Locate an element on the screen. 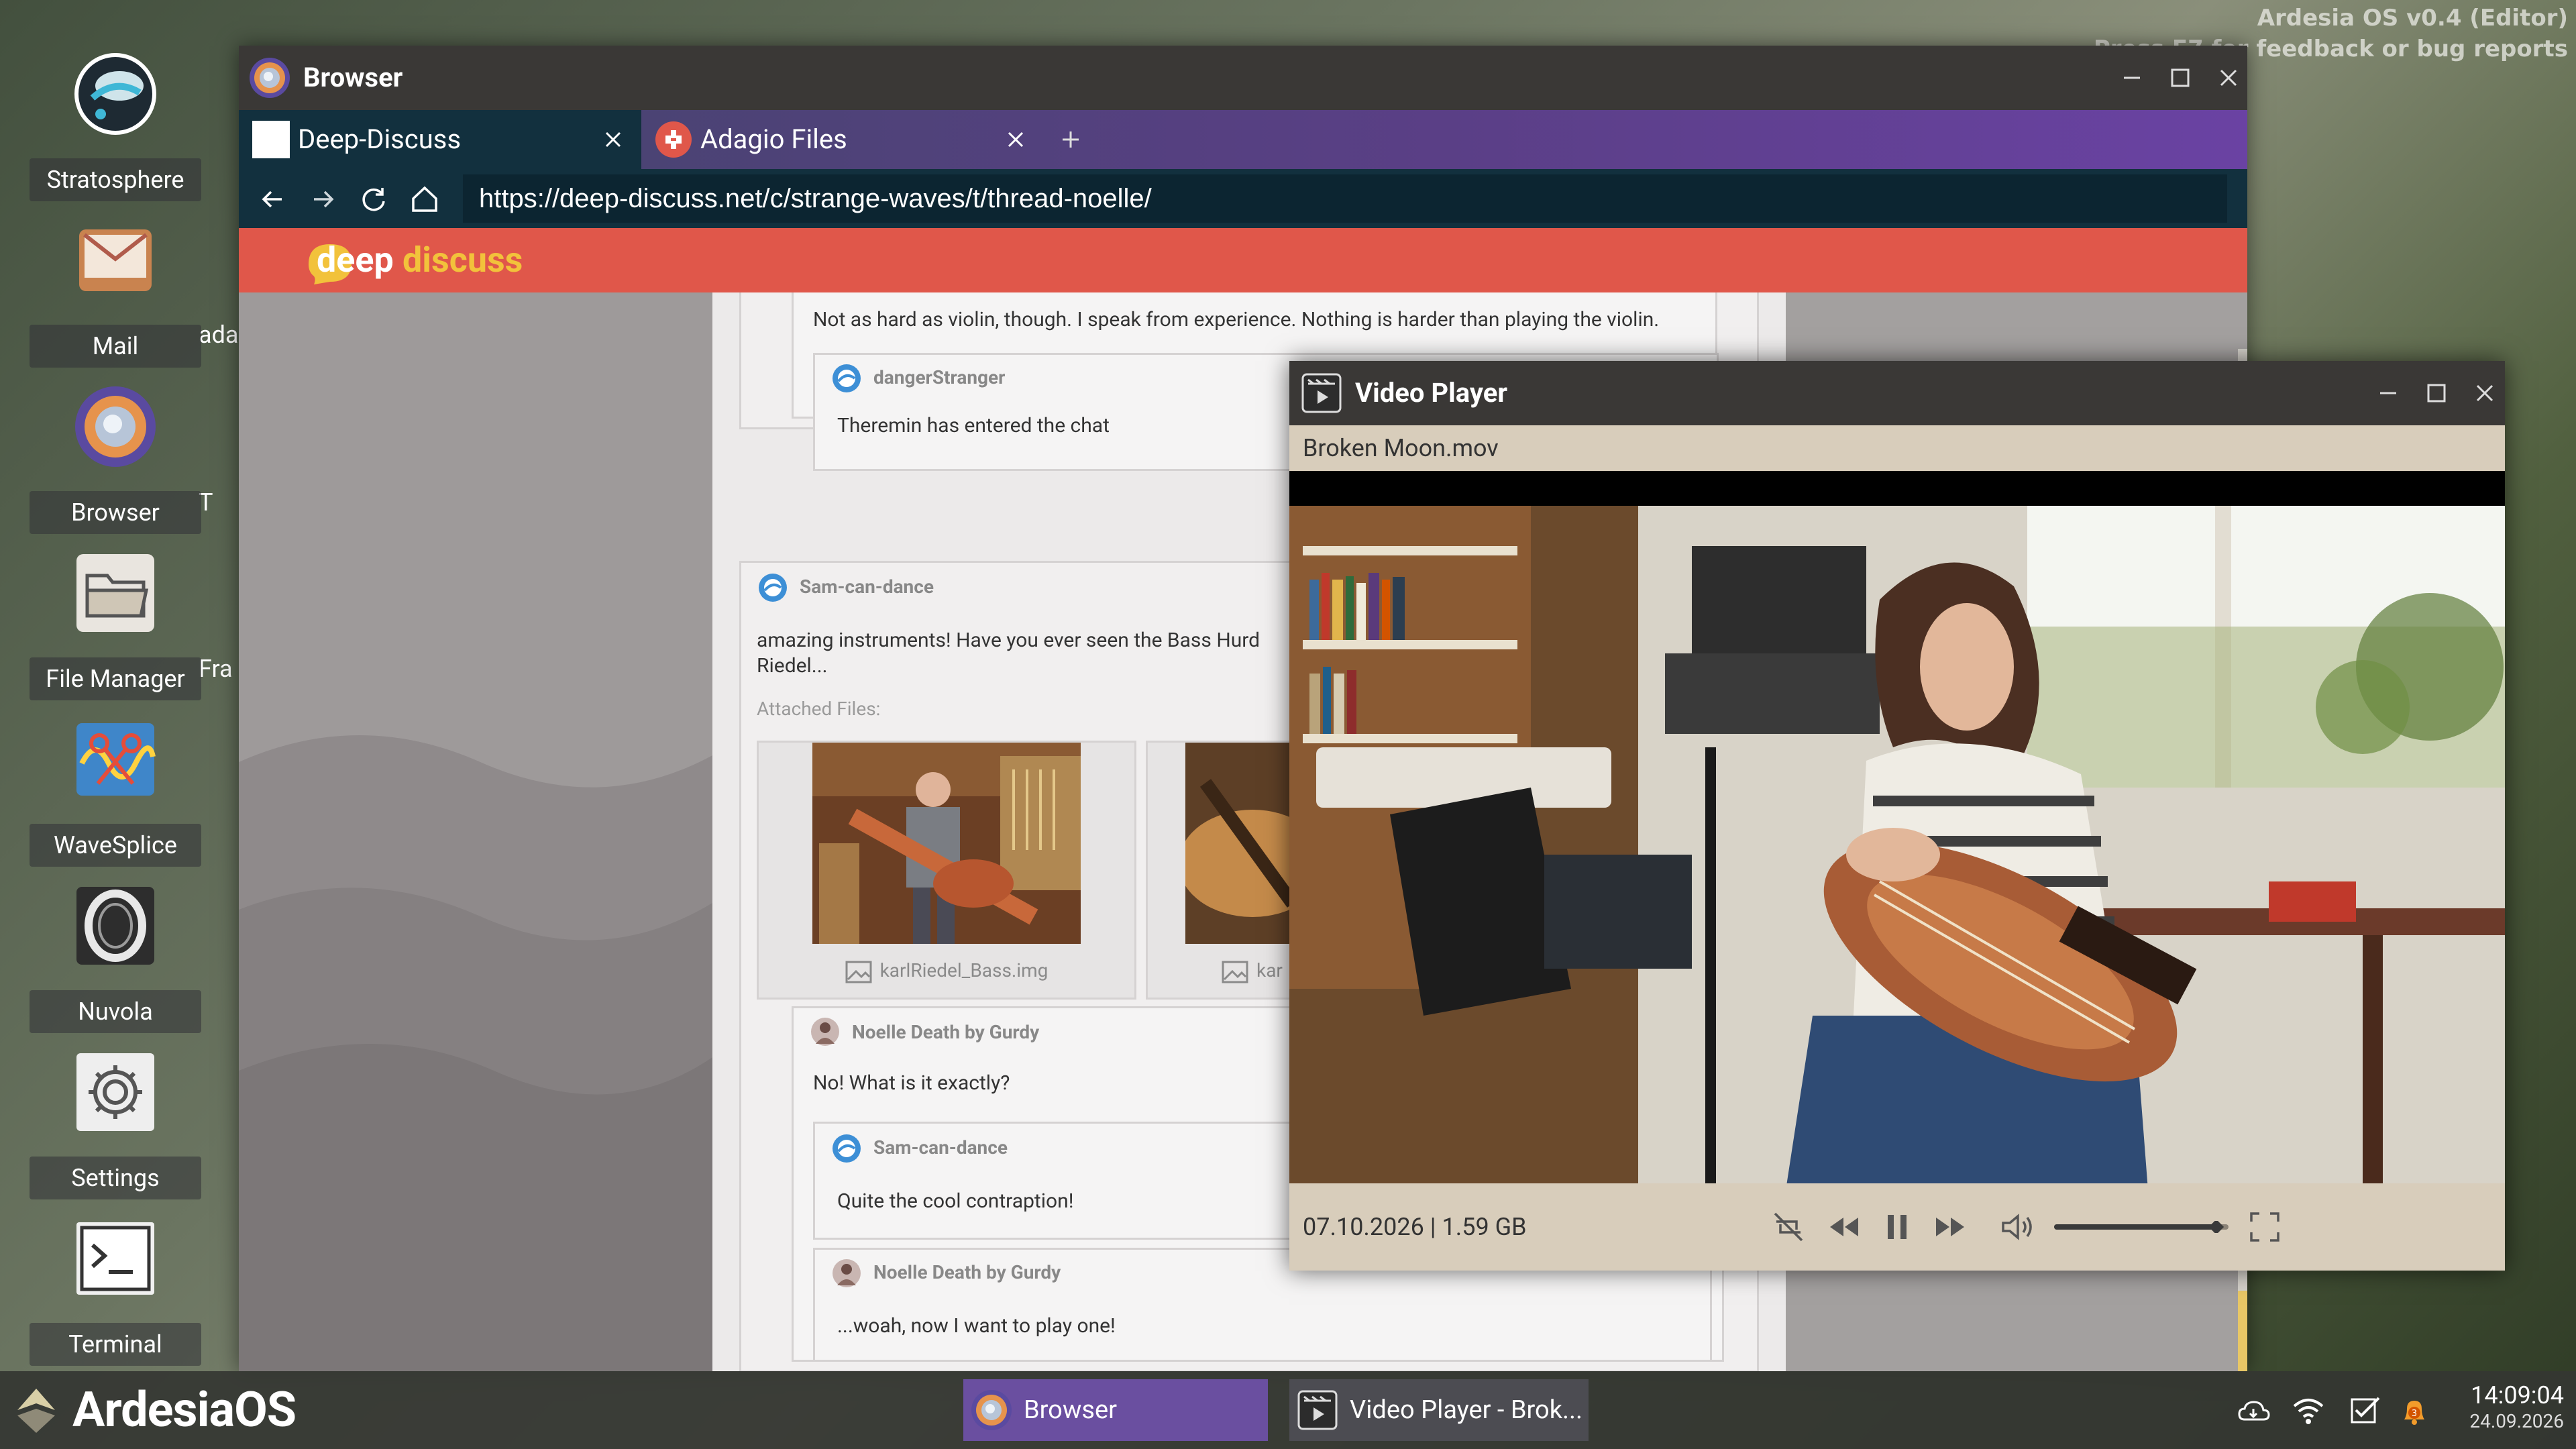 The height and width of the screenshot is (1449, 2576). mail-icon is located at coordinates (115, 260).